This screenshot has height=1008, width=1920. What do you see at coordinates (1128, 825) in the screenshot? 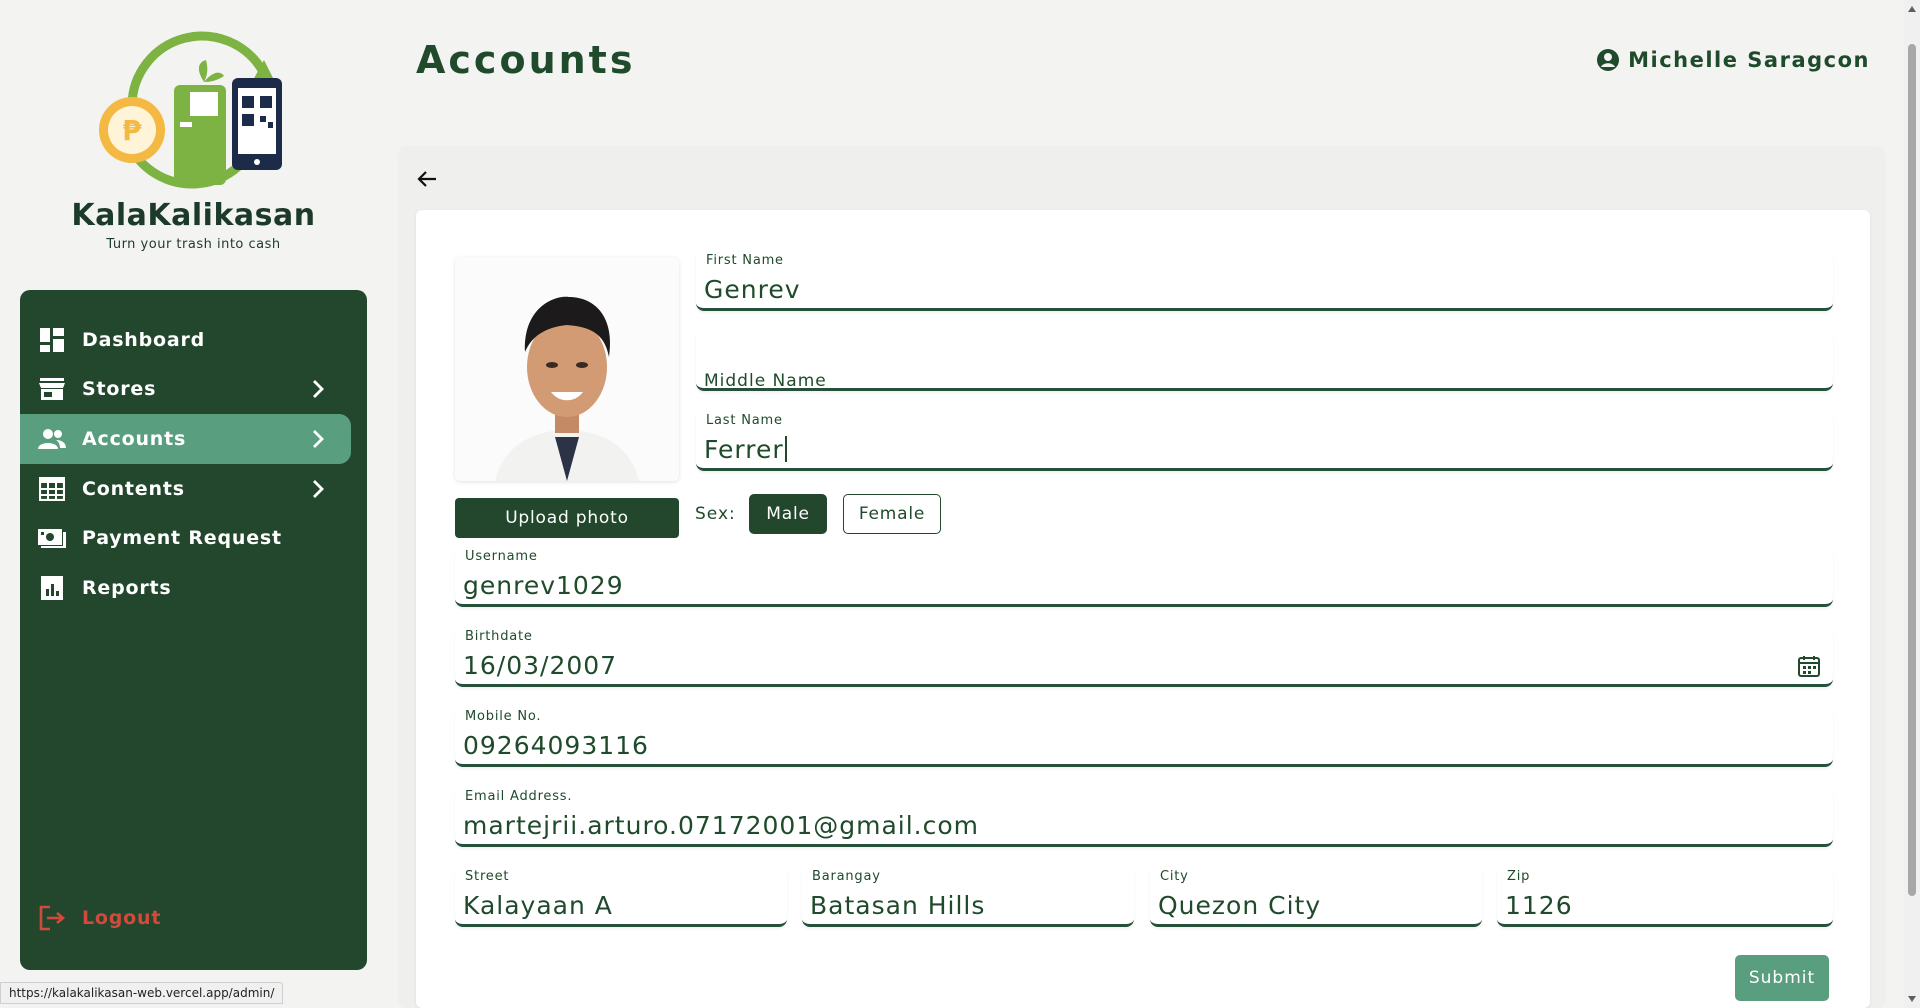
I see `email-input: martejrii.arturo.07172001@gmail.com` at bounding box center [1128, 825].